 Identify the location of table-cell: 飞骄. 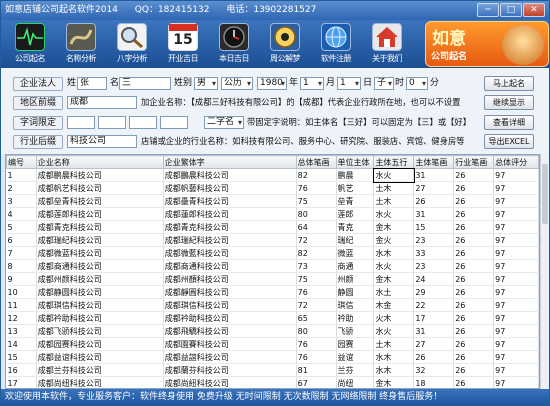
(355, 331).